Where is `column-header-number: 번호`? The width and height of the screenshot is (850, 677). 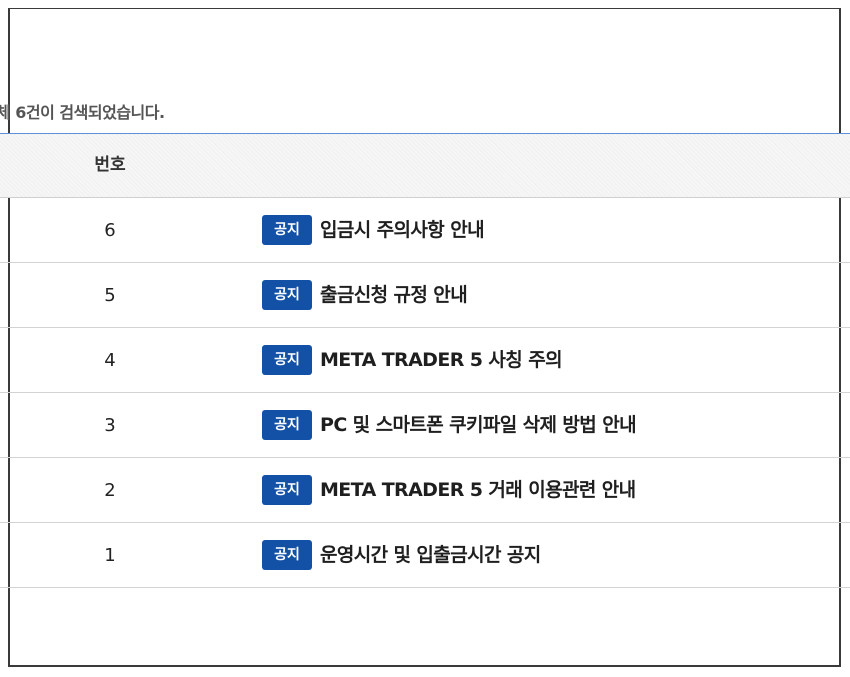 column-header-number: 번호 is located at coordinates (110, 165).